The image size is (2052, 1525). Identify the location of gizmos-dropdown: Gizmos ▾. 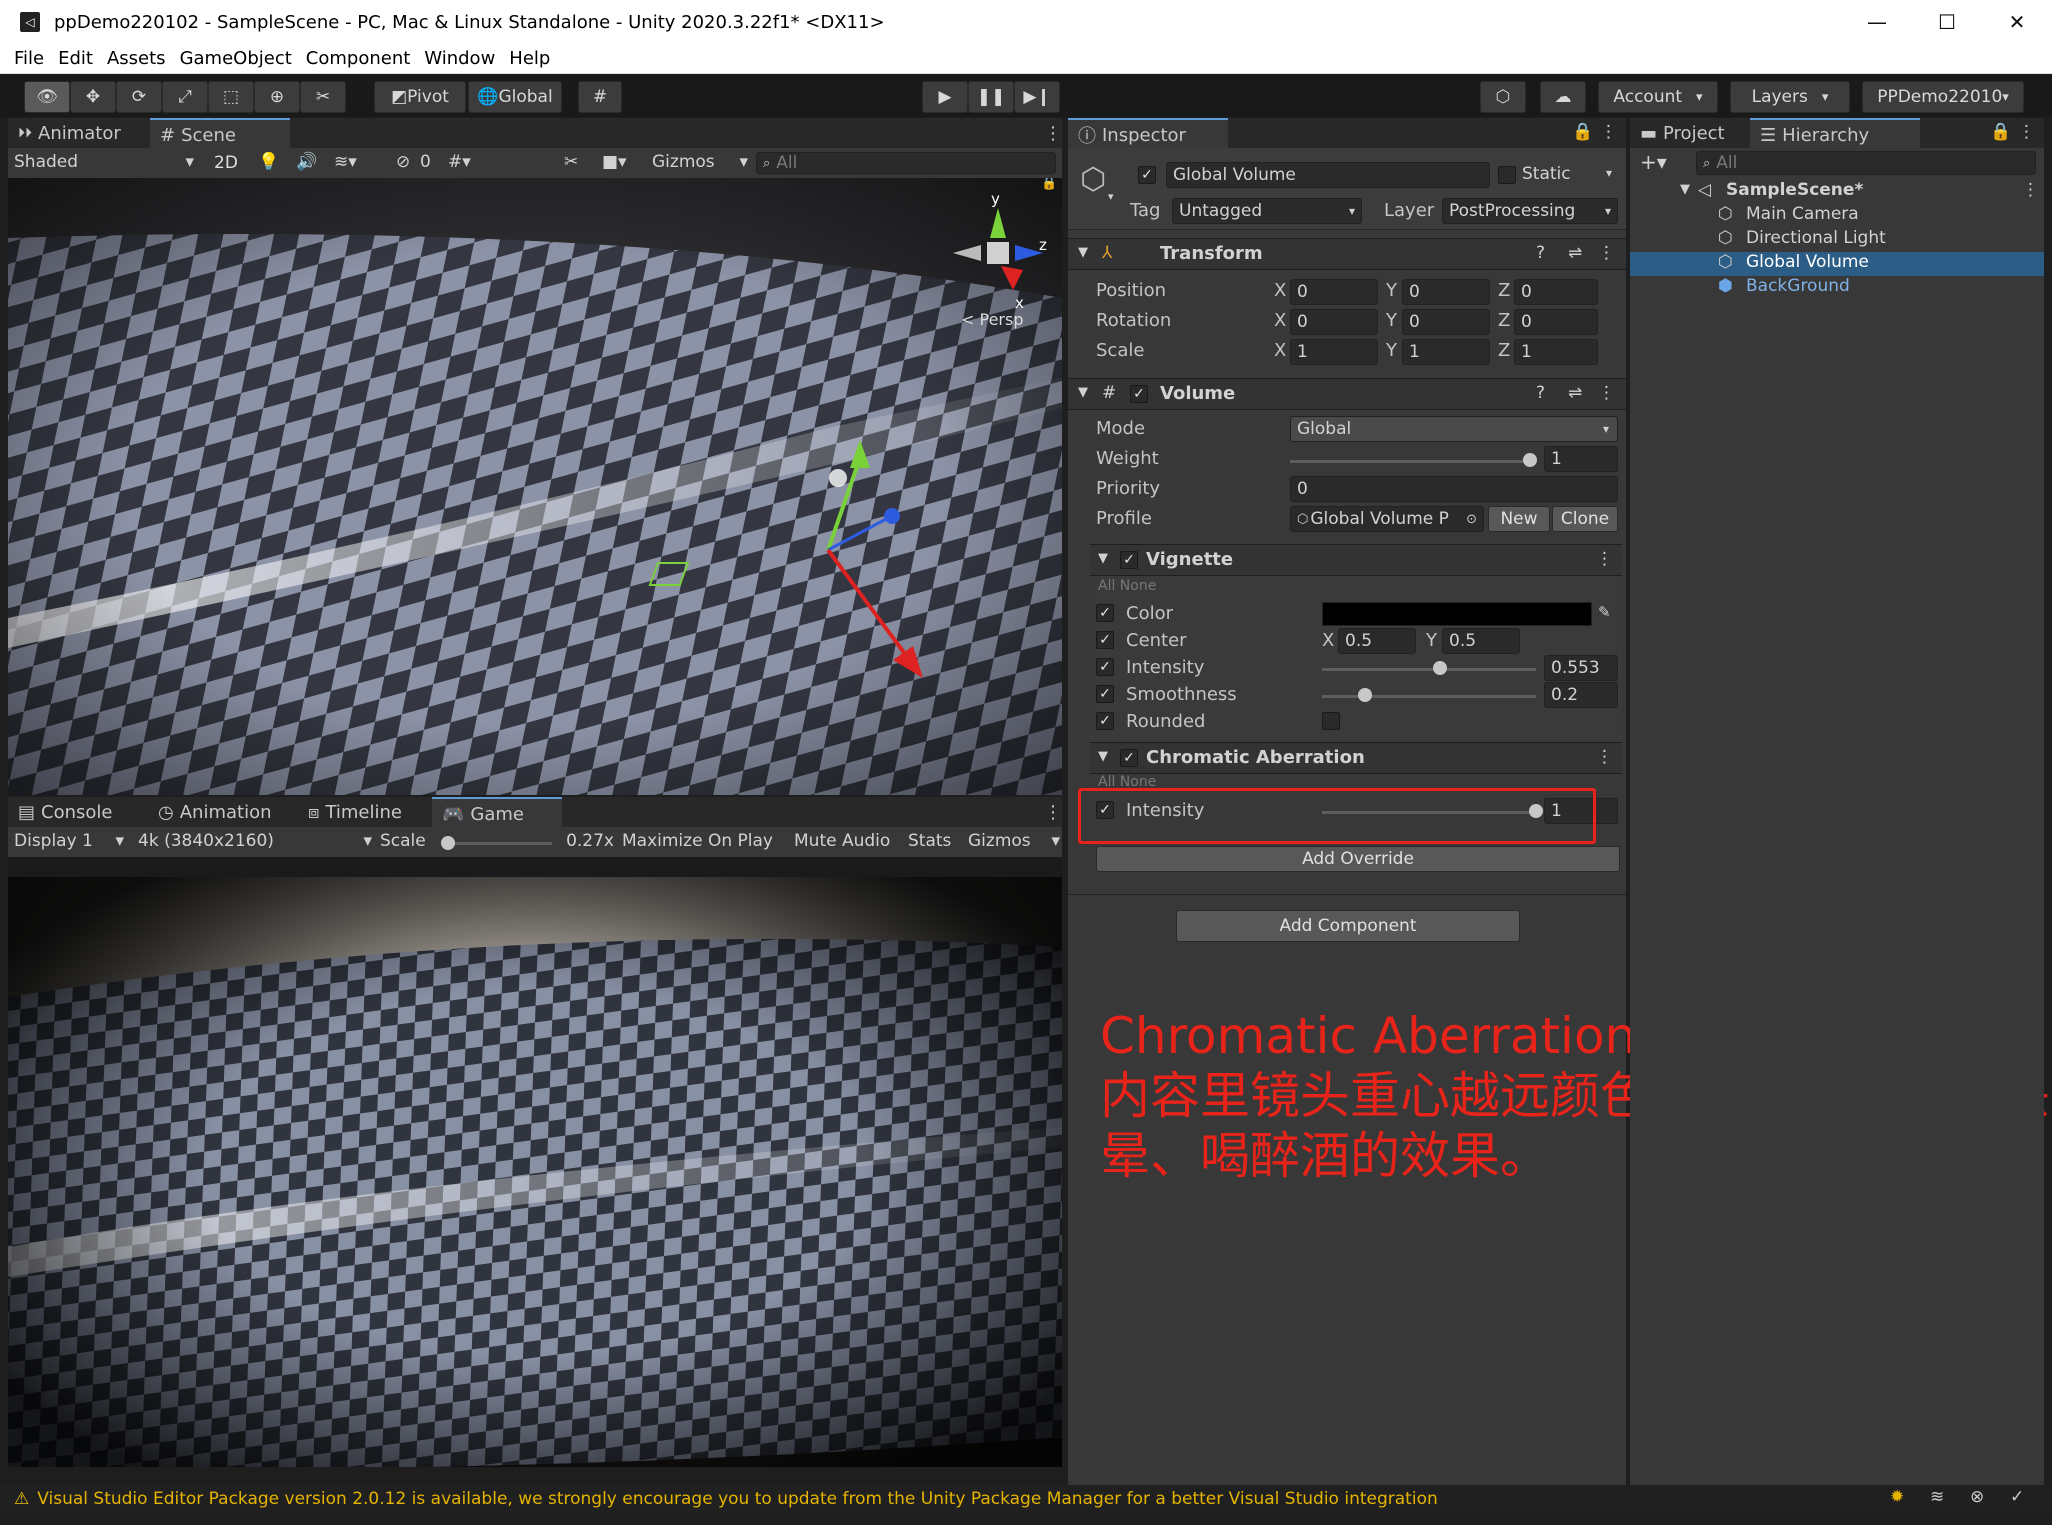
(700, 163).